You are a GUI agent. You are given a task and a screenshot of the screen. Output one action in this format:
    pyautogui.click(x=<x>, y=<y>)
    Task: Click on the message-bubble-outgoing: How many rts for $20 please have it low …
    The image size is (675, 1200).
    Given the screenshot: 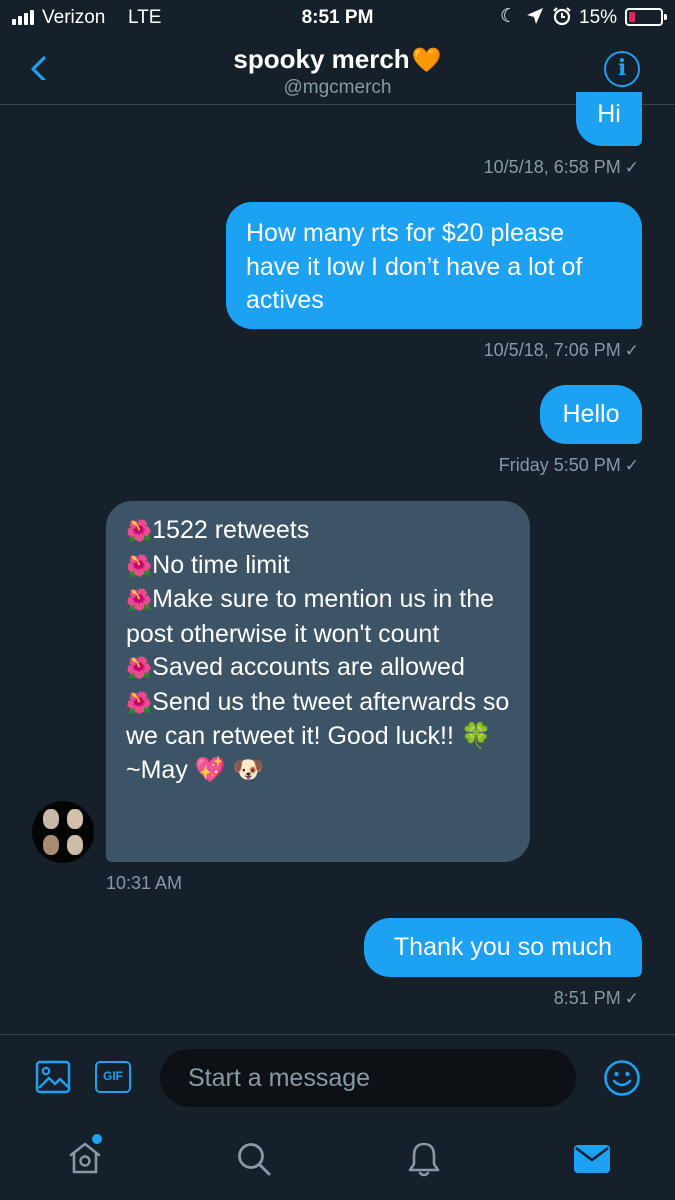 What is the action you would take?
    pyautogui.click(x=434, y=265)
    